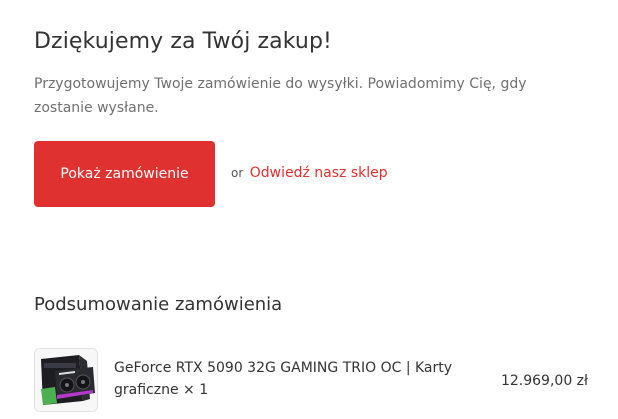 This screenshot has width=618, height=419. Describe the element at coordinates (183, 41) in the screenshot. I see `page-title: Dziękujemy za Twój zakup!` at that location.